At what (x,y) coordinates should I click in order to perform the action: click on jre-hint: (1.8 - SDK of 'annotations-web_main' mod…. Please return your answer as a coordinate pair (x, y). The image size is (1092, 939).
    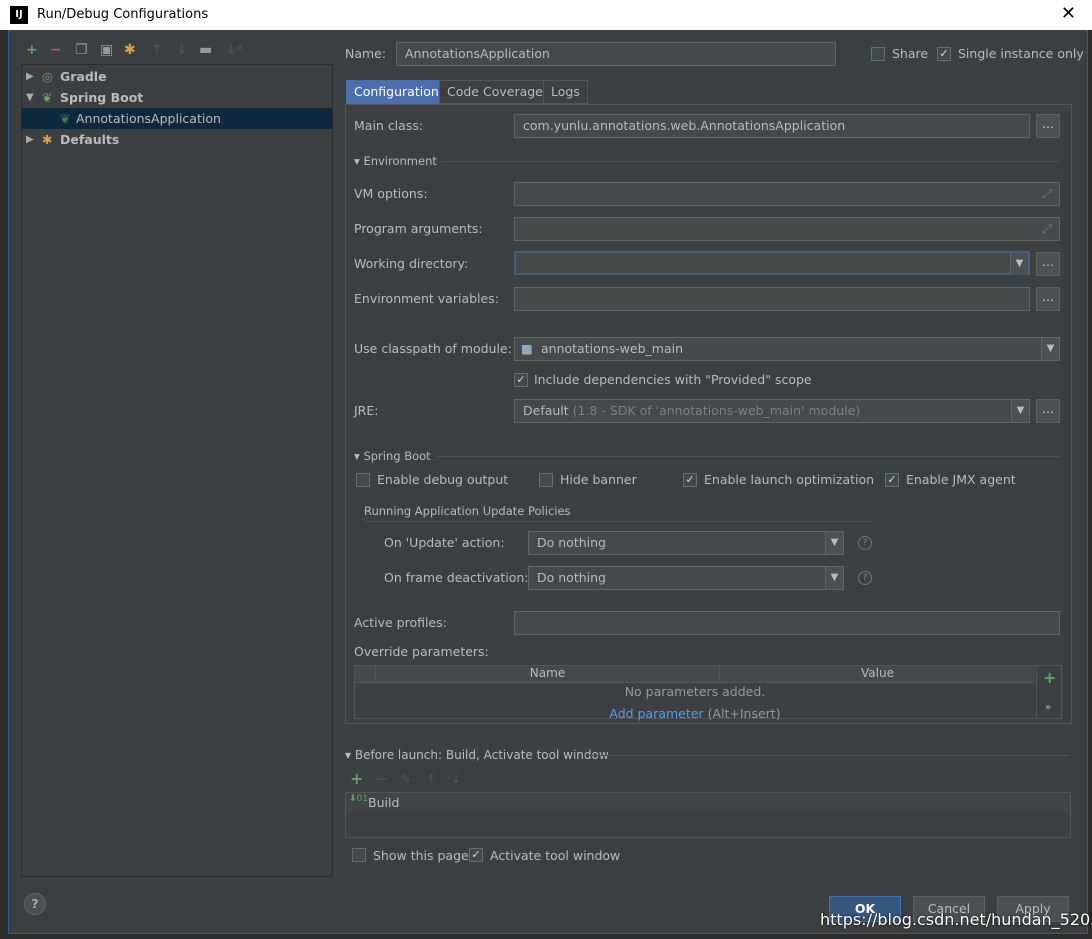
    Looking at the image, I should click on (716, 410).